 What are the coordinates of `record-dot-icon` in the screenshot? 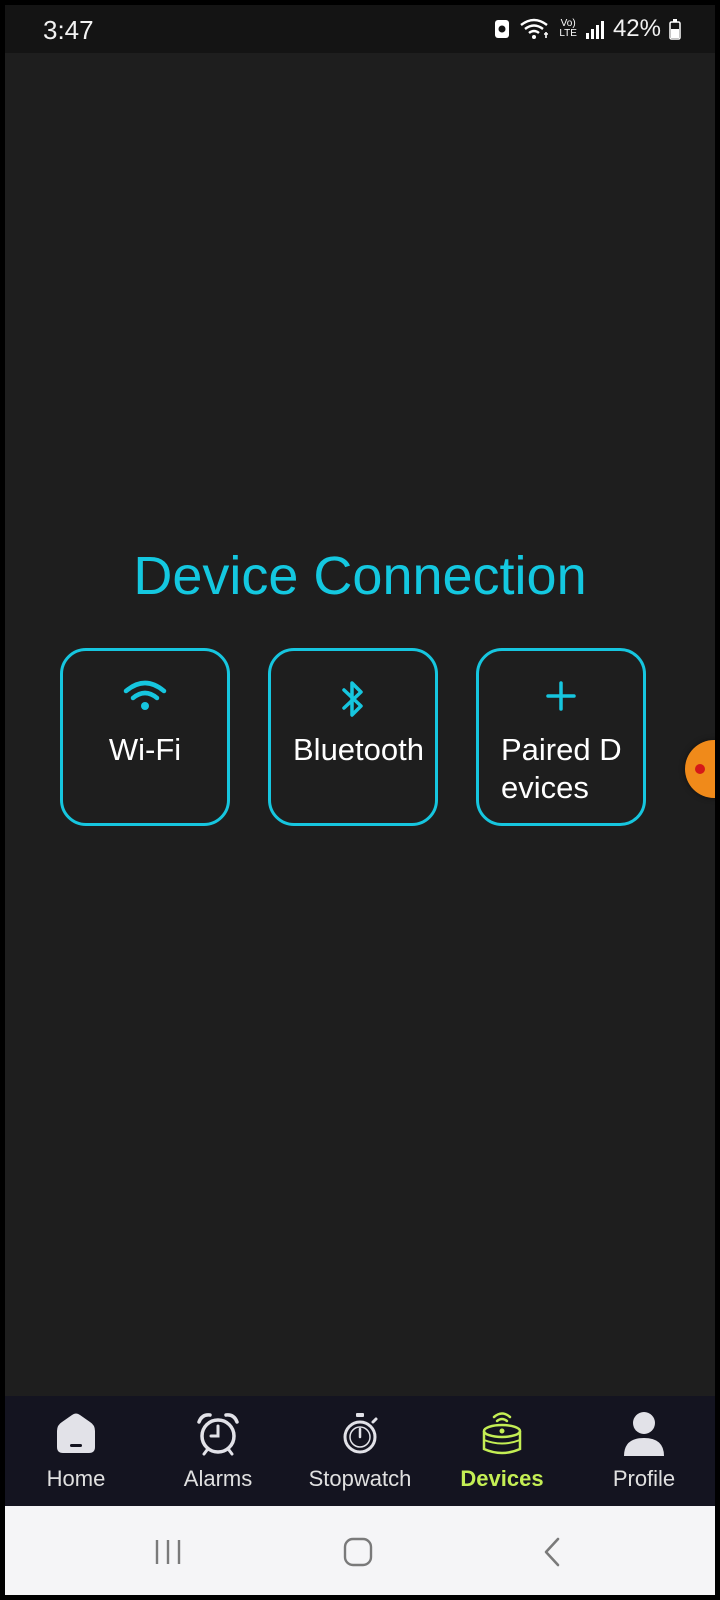 It's located at (700, 769).